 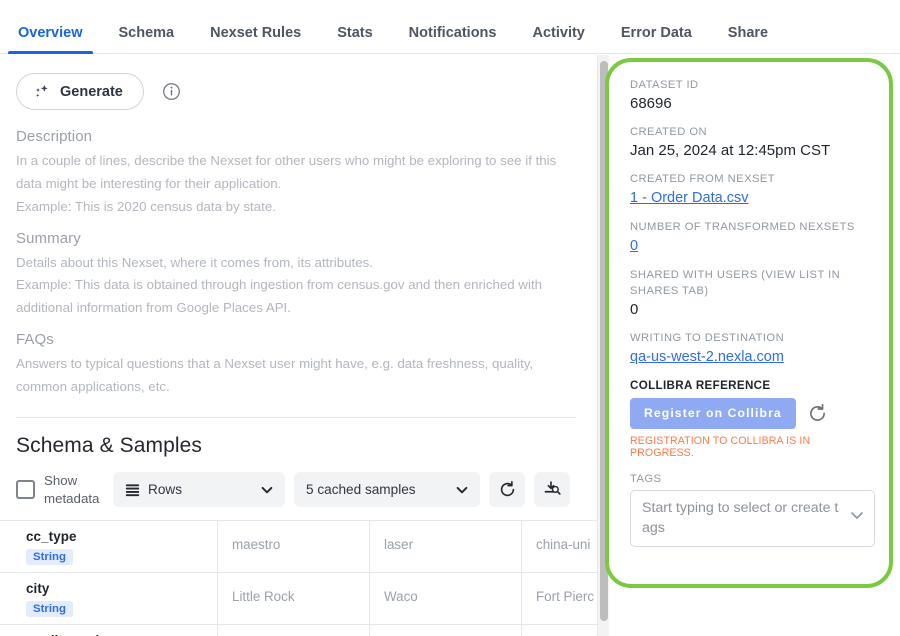 I want to click on sample-value-cell: Little Rock, so click(x=294, y=598).